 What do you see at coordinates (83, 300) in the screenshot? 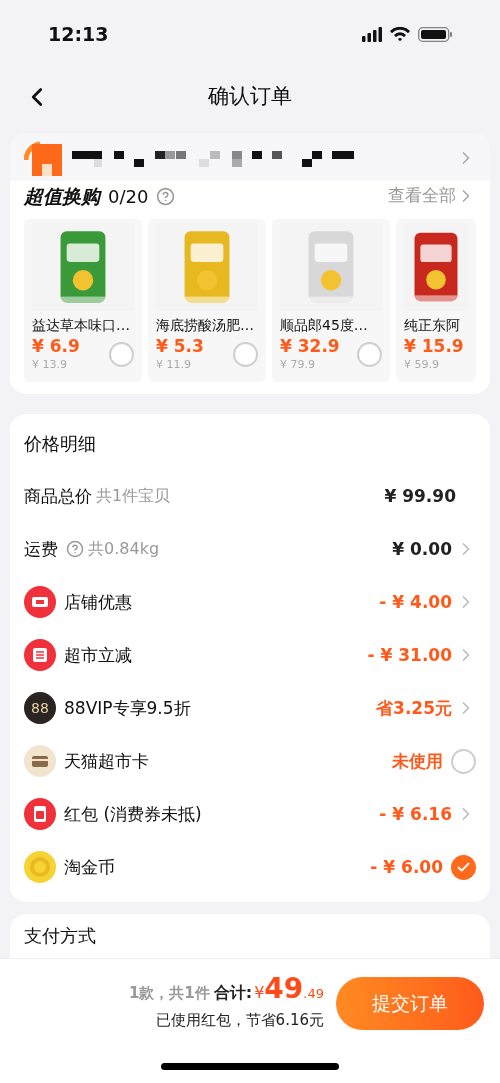
I see `product-card: 益达草本味口… ¥ 6.9 ¥ 13.9` at bounding box center [83, 300].